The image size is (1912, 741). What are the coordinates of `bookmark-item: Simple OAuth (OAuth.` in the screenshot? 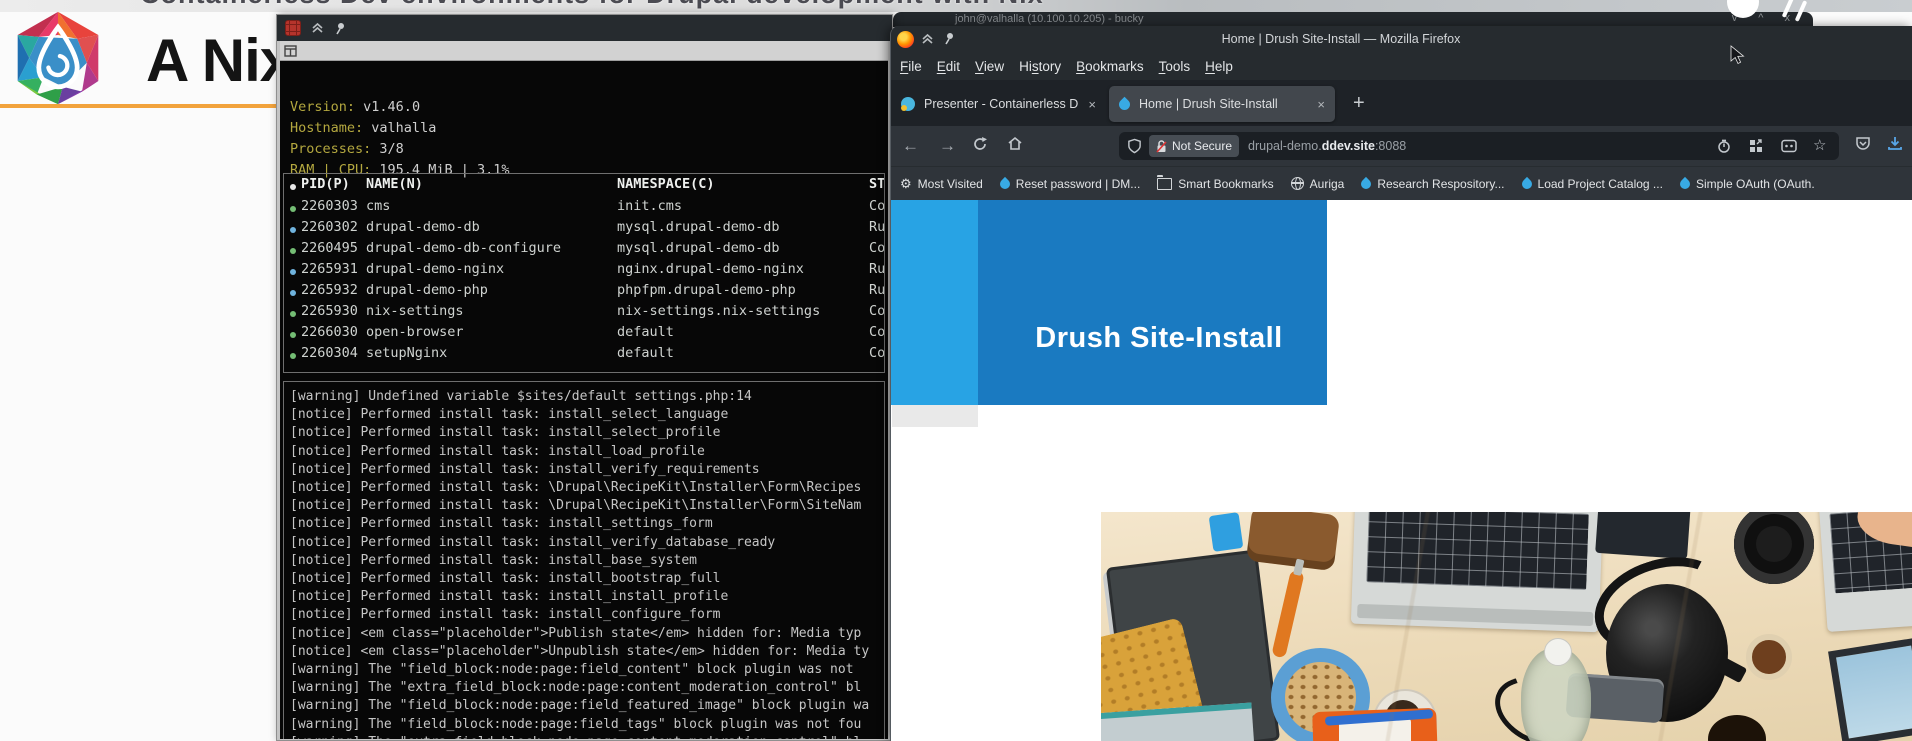 It's located at (1746, 183).